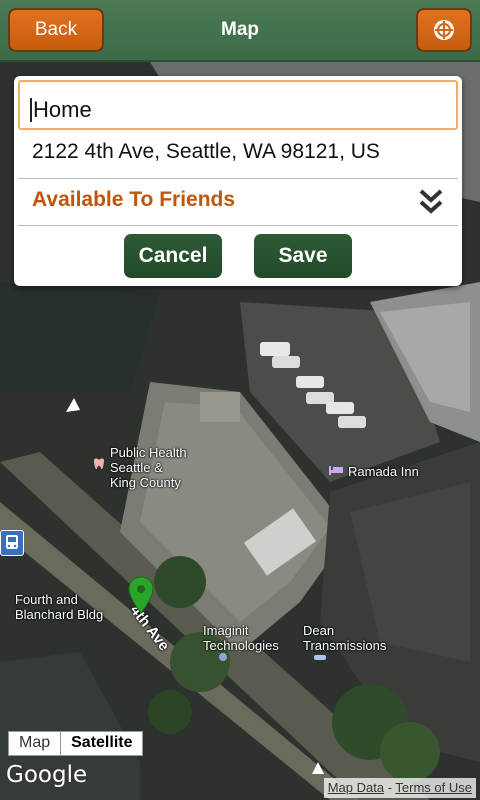  I want to click on map-type-toggle: Map Satellite, so click(76, 743).